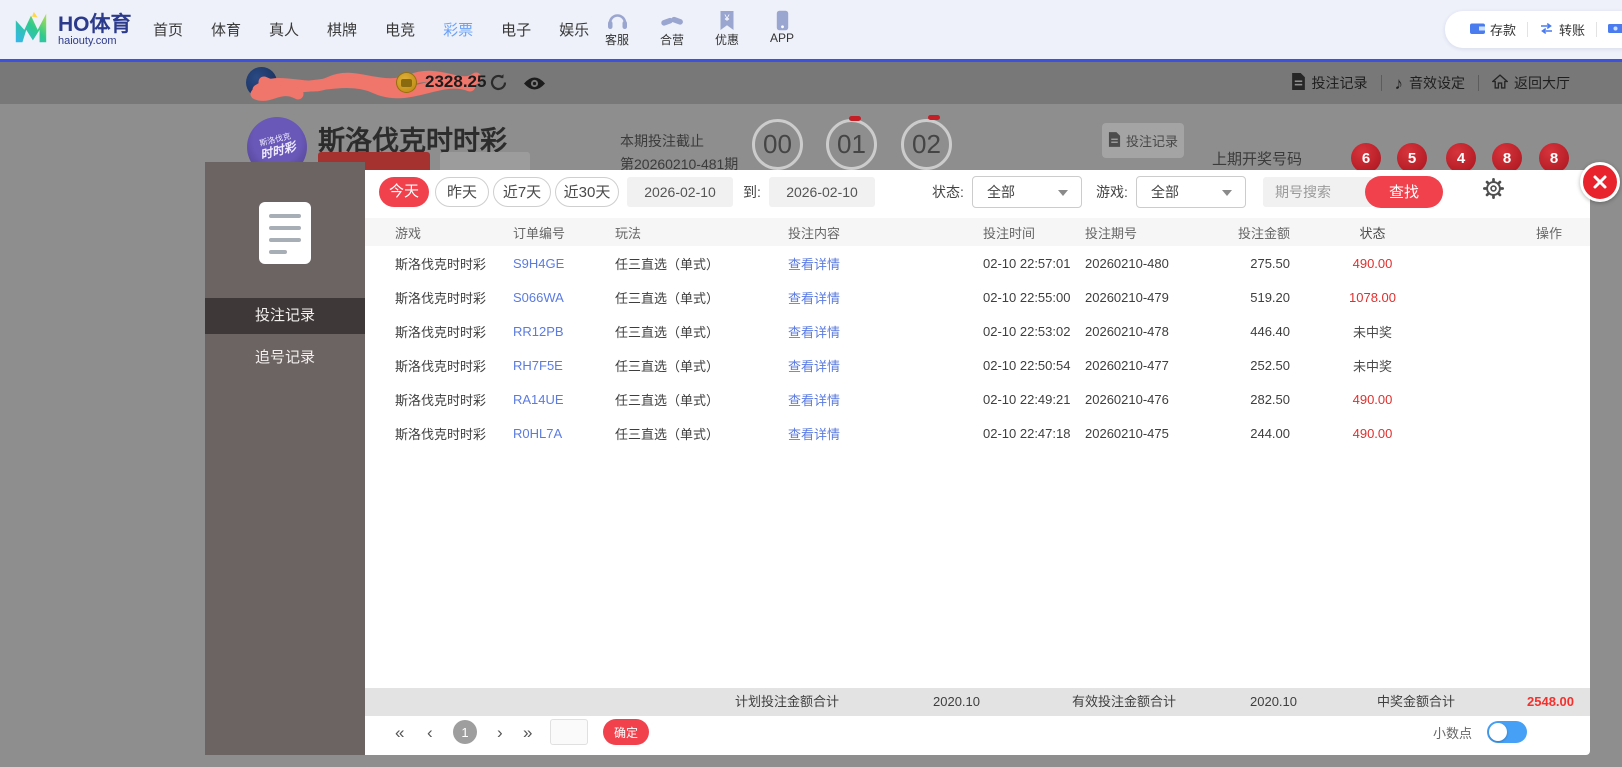 This screenshot has height=767, width=1622. What do you see at coordinates (399, 733) in the screenshot?
I see `first-page-button: «` at bounding box center [399, 733].